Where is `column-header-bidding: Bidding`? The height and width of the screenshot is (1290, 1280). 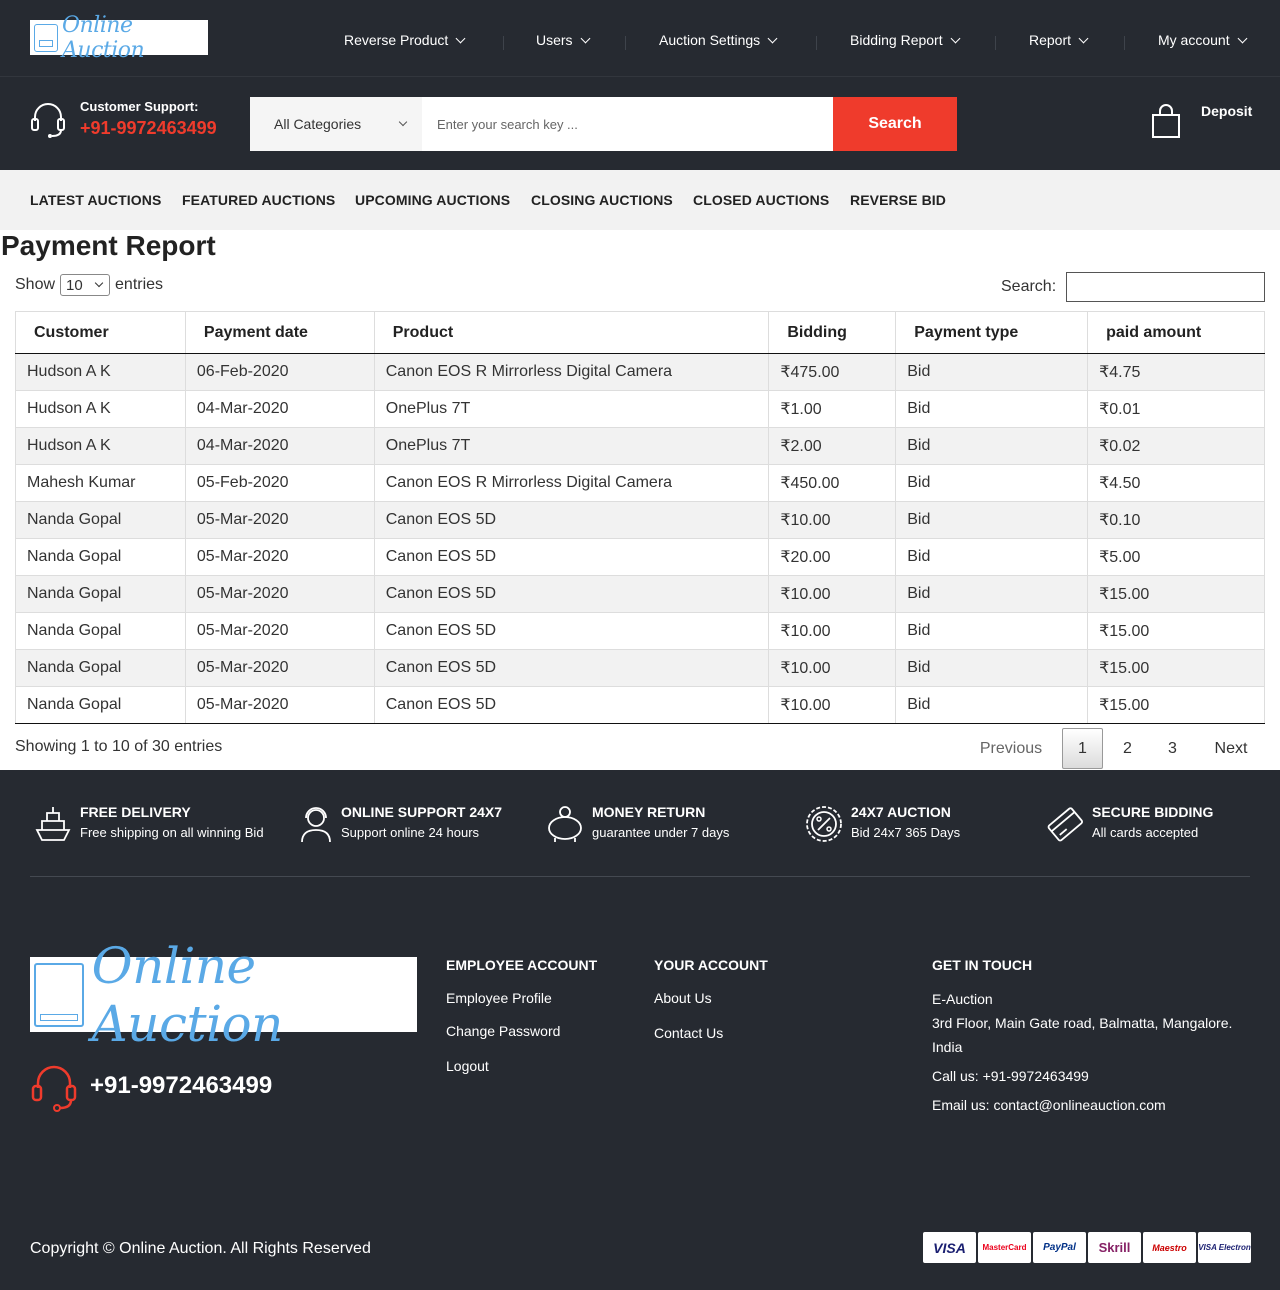
column-header-bidding: Bidding is located at coordinates (832, 332).